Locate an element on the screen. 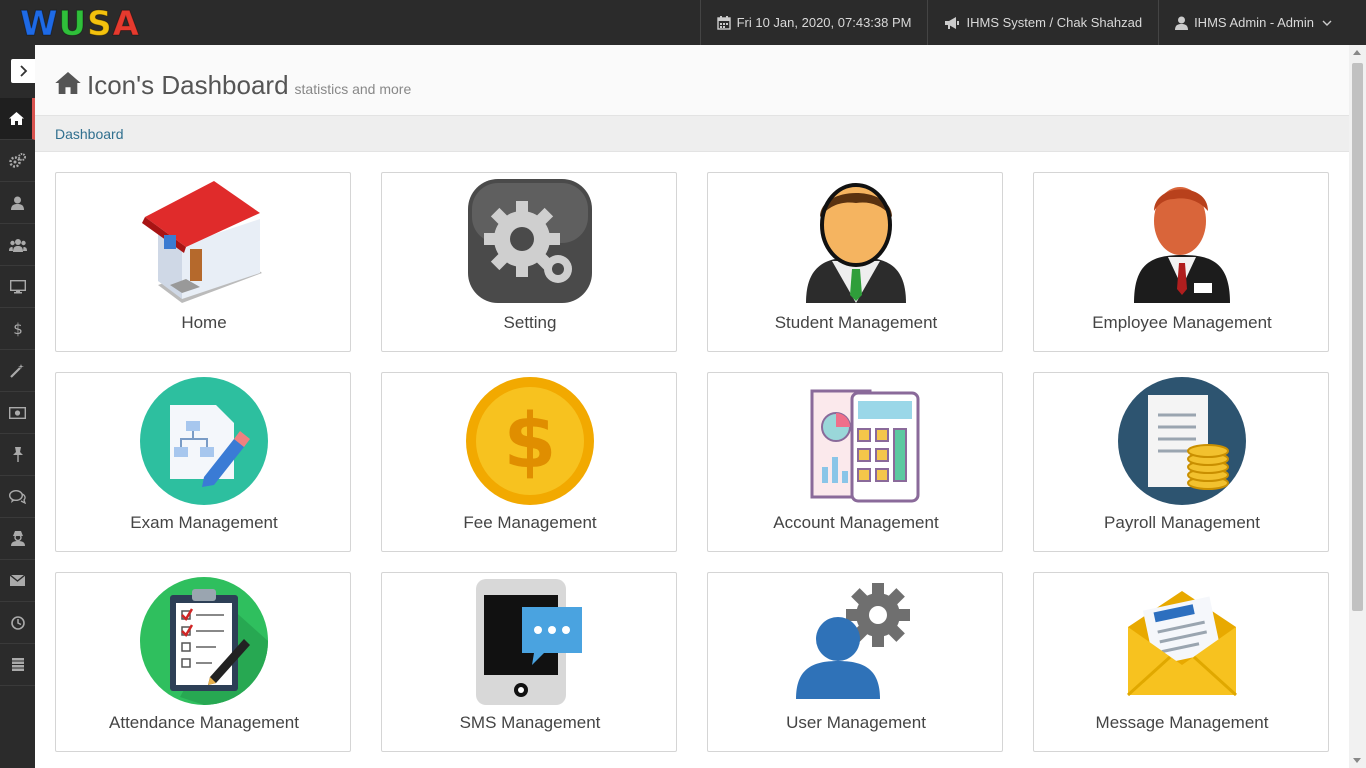 The width and height of the screenshot is (1366, 768). sidebar-item-sms is located at coordinates (17, 497).